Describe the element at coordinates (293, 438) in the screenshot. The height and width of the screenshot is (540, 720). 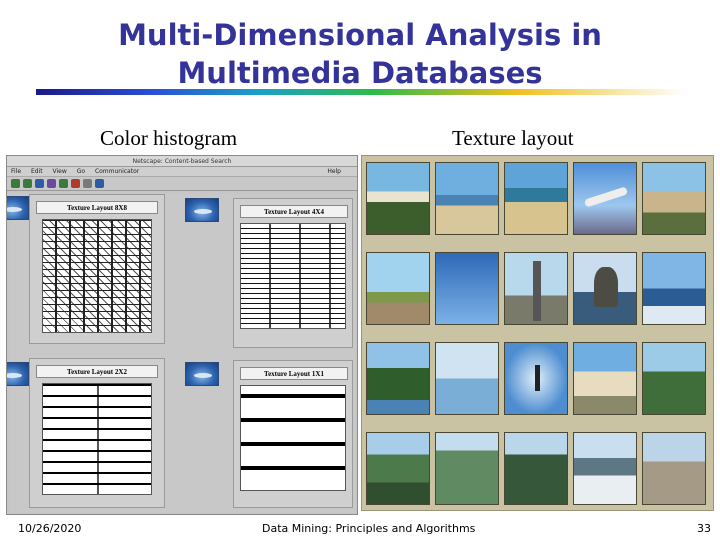
I see `texture-pattern-1x1` at that location.